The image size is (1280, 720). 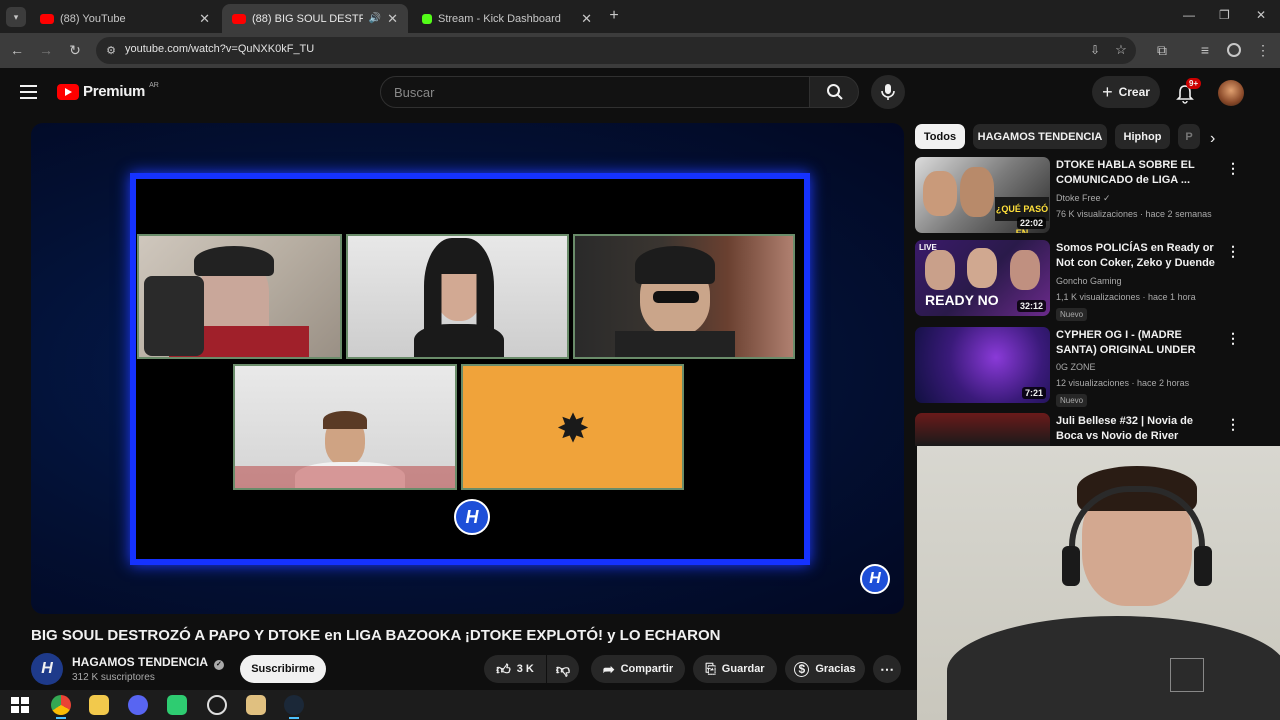 I want to click on channel-label: Dtoke Free, so click(x=1078, y=198).